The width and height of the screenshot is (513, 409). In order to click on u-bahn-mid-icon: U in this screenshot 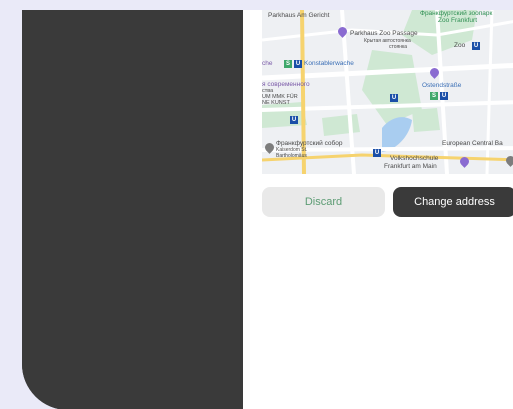, I will do `click(394, 98)`.